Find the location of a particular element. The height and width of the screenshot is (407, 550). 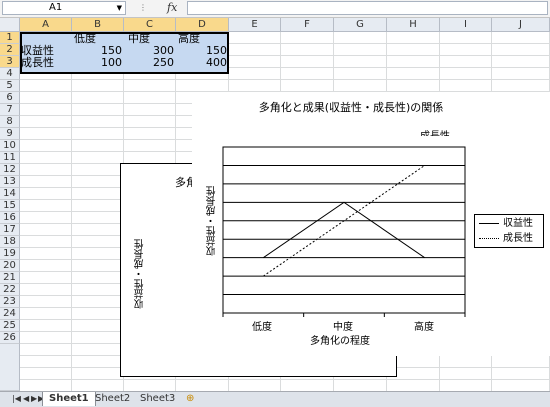

row-header-7: 7 is located at coordinates (10, 110).